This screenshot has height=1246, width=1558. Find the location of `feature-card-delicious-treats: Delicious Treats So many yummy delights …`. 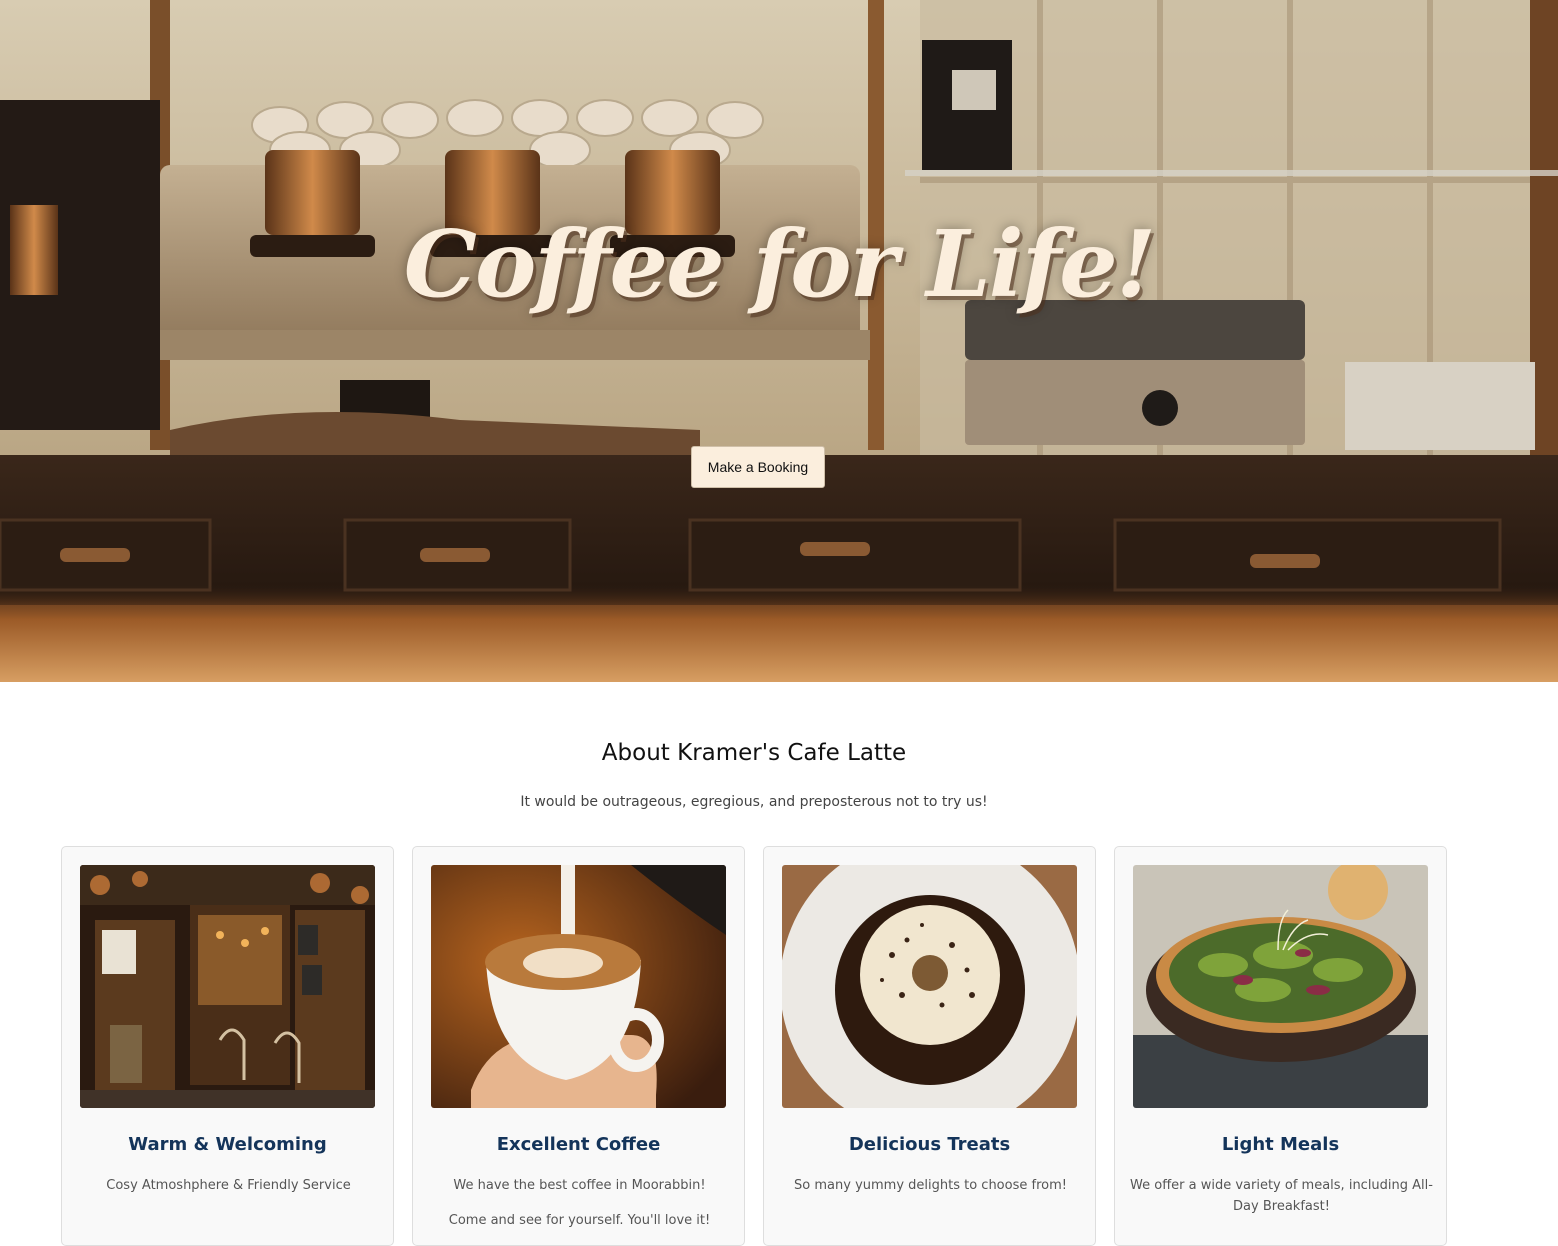

feature-card-delicious-treats: Delicious Treats So many yummy delights … is located at coordinates (929, 1046).